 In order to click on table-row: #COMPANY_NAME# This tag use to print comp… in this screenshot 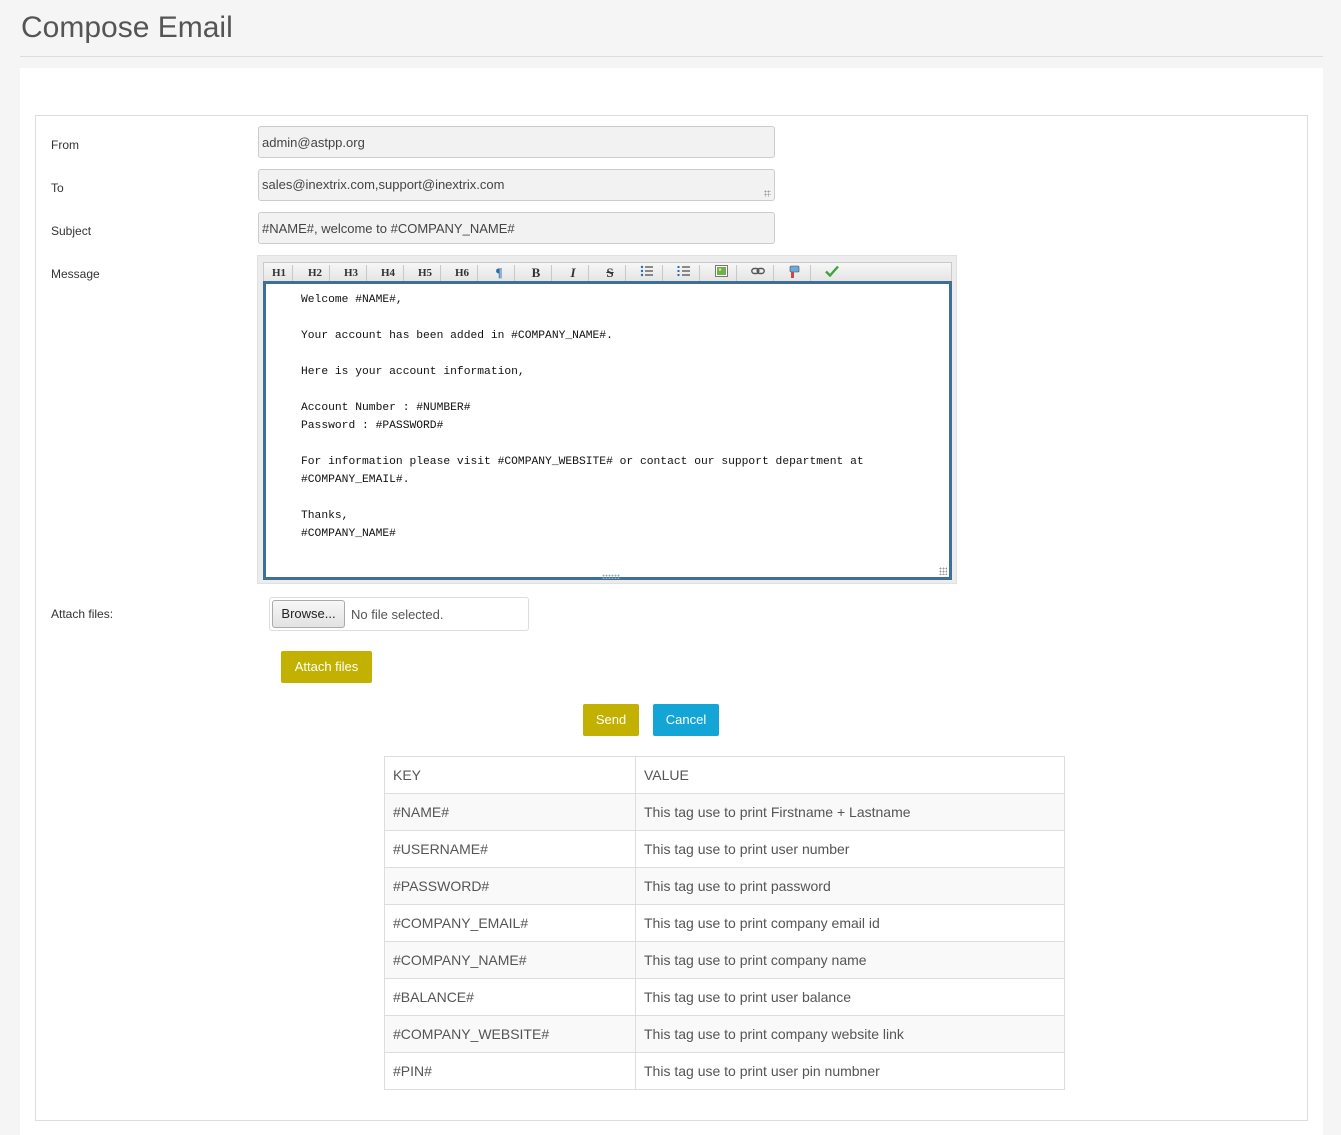, I will do `click(724, 960)`.